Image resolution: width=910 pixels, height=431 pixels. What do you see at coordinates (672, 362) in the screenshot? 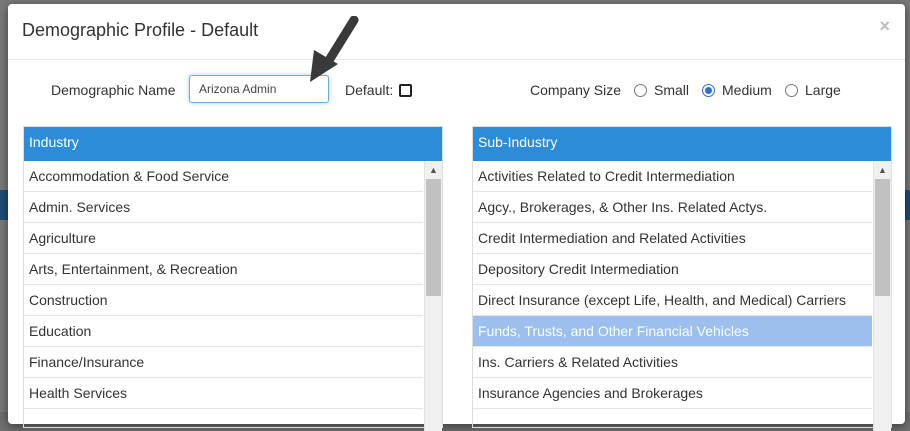
I see `list-item: Ins. Carriers & Related Activities` at bounding box center [672, 362].